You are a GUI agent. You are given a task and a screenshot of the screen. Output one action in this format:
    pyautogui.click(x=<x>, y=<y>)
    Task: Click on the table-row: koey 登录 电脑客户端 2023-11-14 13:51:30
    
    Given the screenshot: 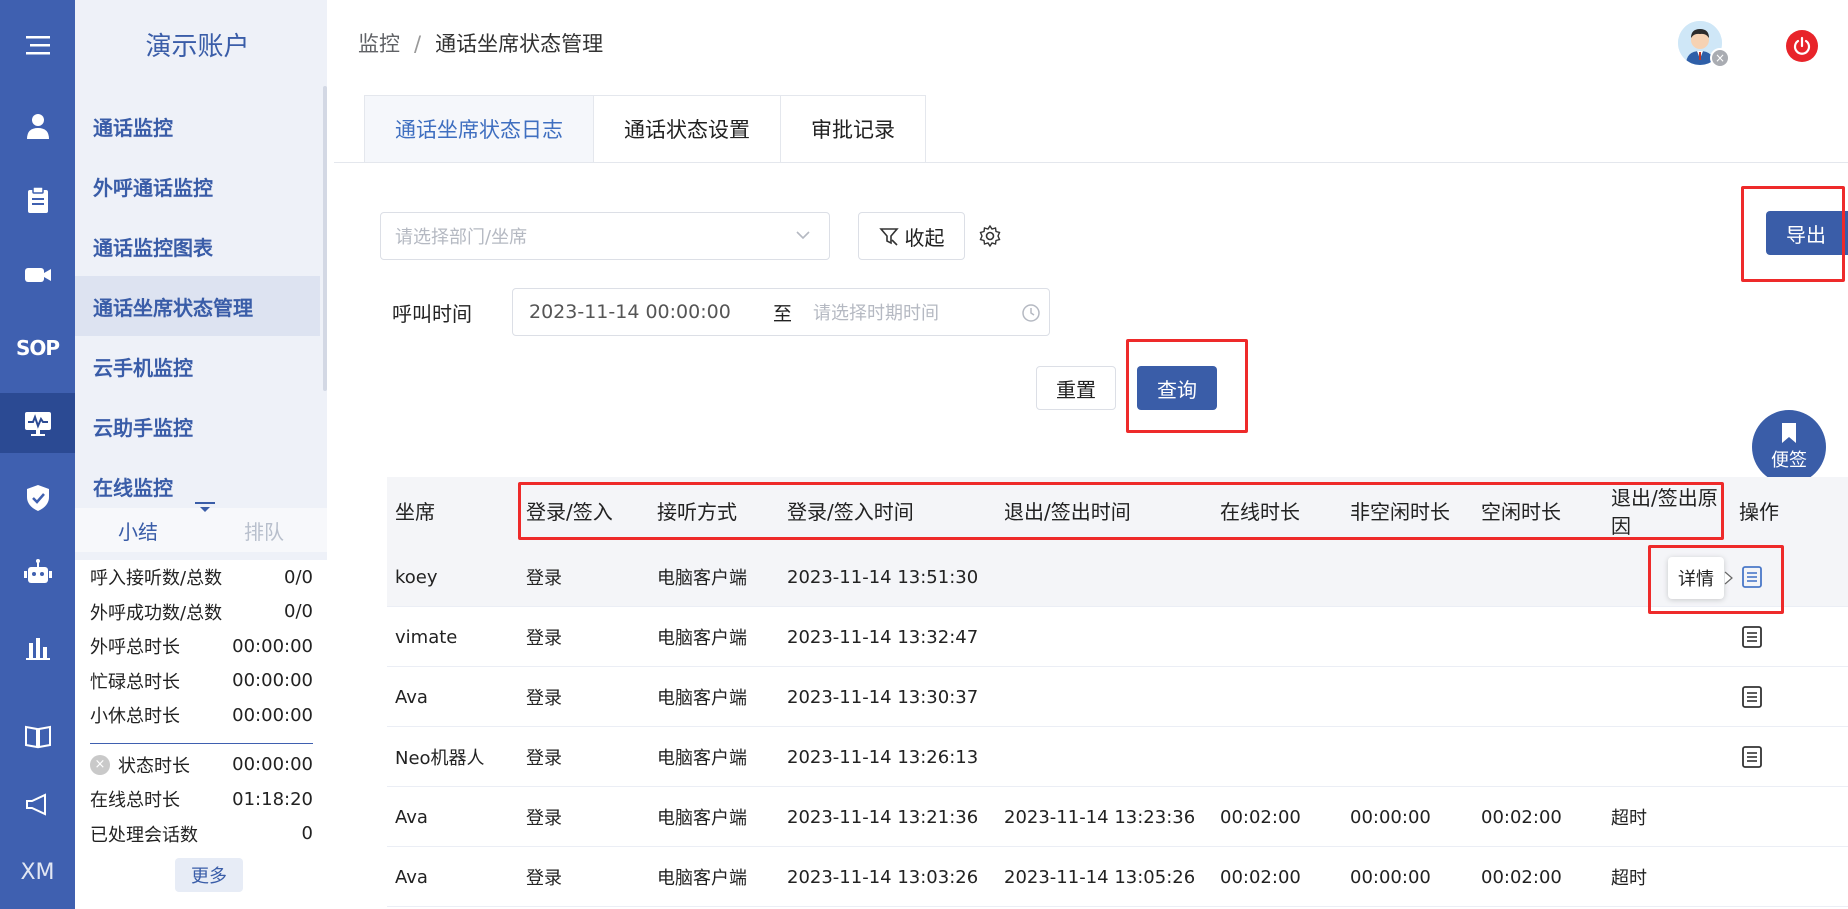 What is the action you would take?
    pyautogui.click(x=1117, y=577)
    